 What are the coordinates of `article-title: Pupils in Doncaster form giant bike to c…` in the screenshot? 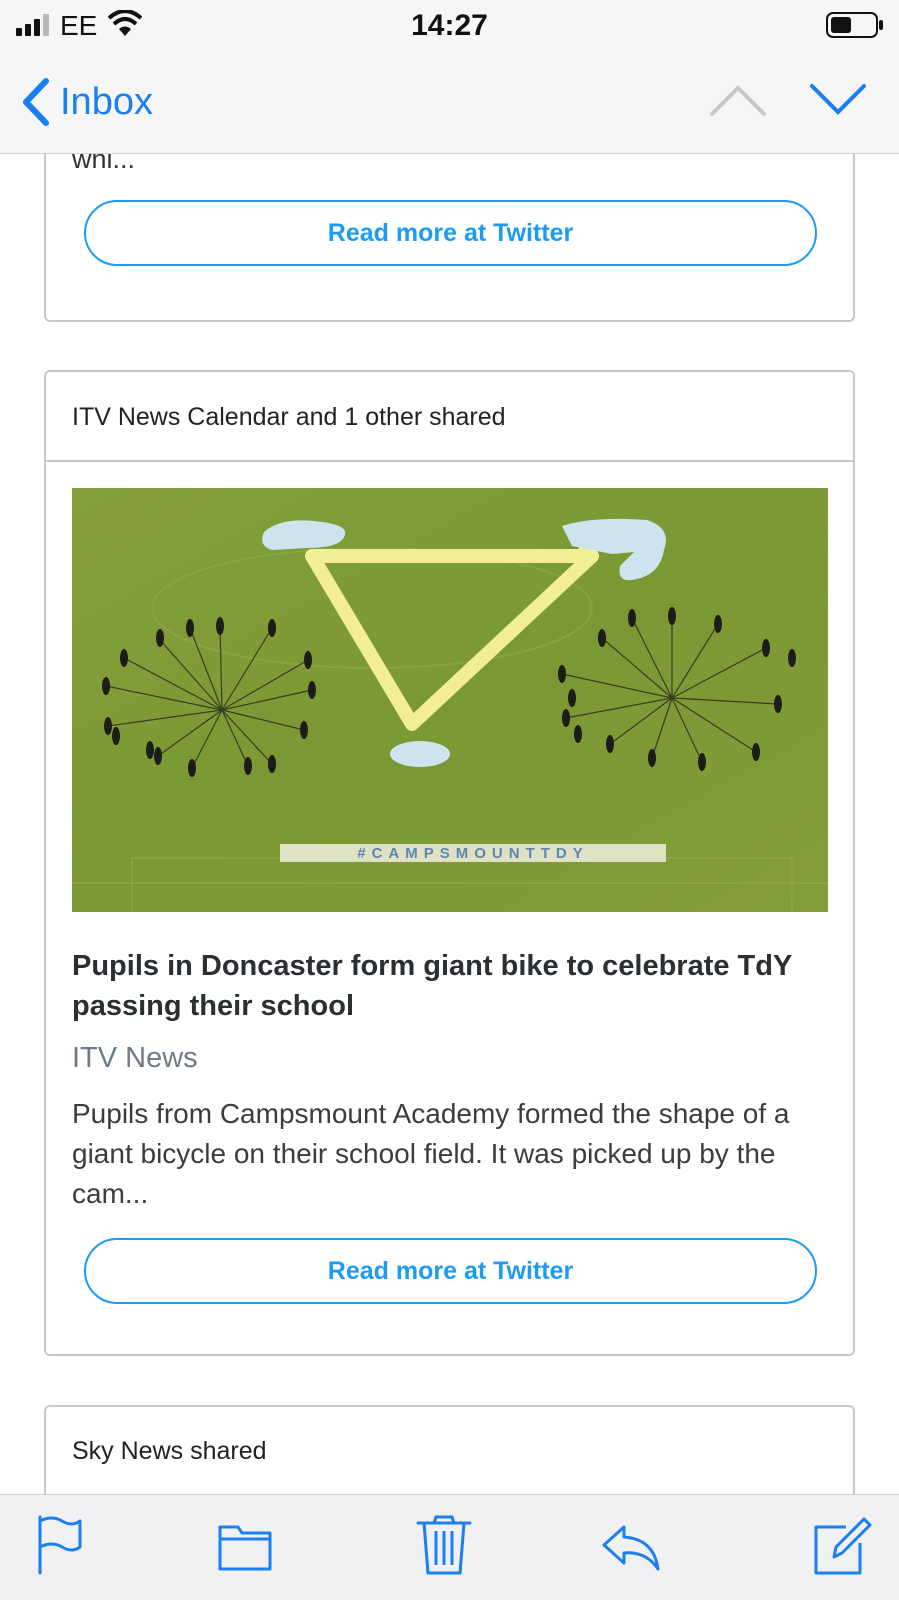 It's located at (442, 986).